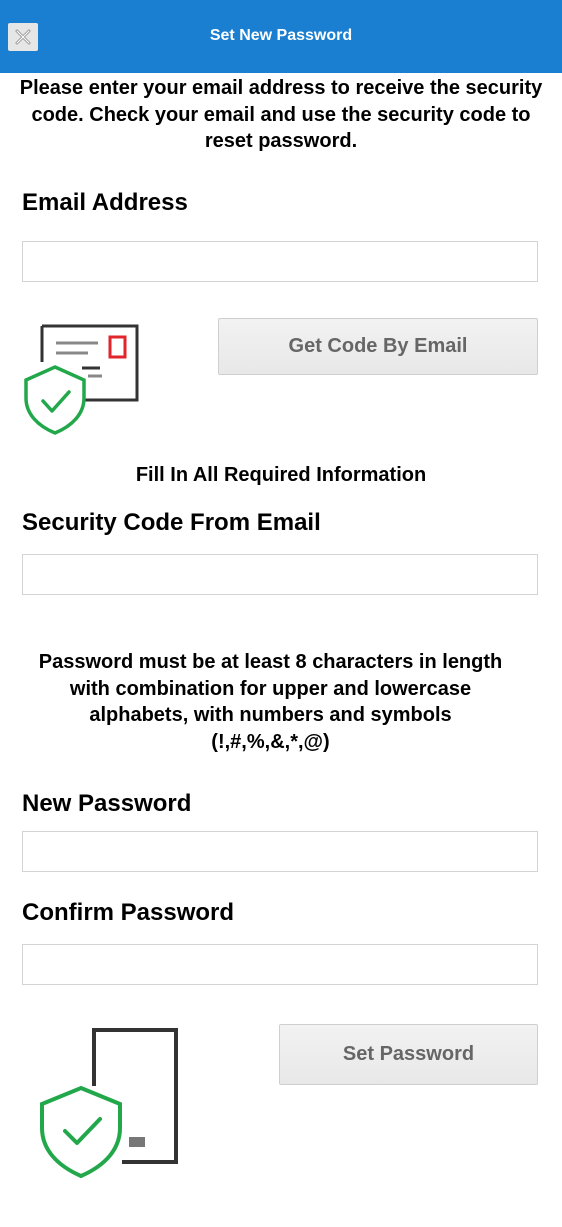  I want to click on password-rules-line-2: with combination for upper and lowercase, so click(270, 688).